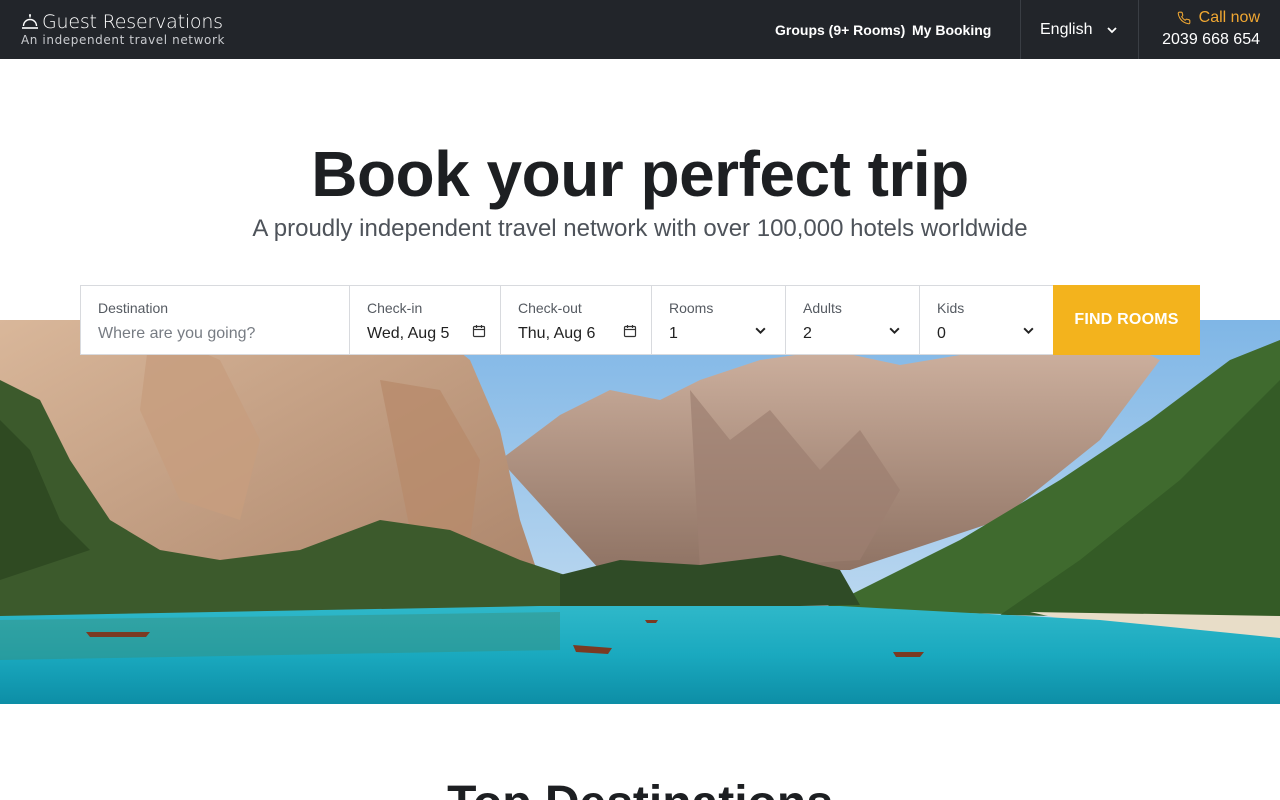 This screenshot has width=1280, height=800. I want to click on checkin-label: Check-in, so click(395, 308).